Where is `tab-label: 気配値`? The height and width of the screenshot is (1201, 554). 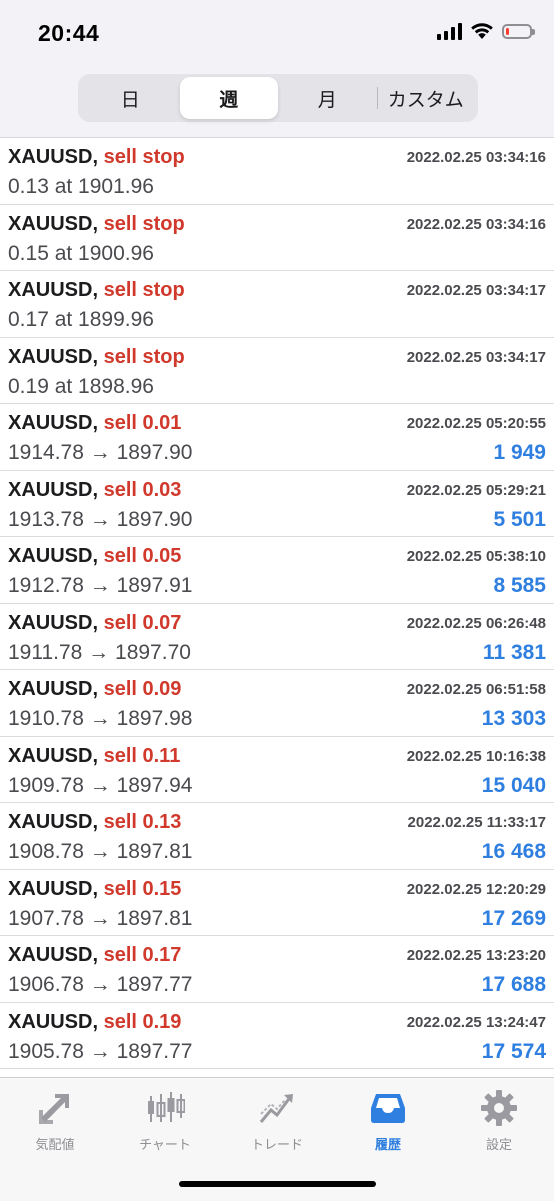 tab-label: 気配値 is located at coordinates (55, 1144).